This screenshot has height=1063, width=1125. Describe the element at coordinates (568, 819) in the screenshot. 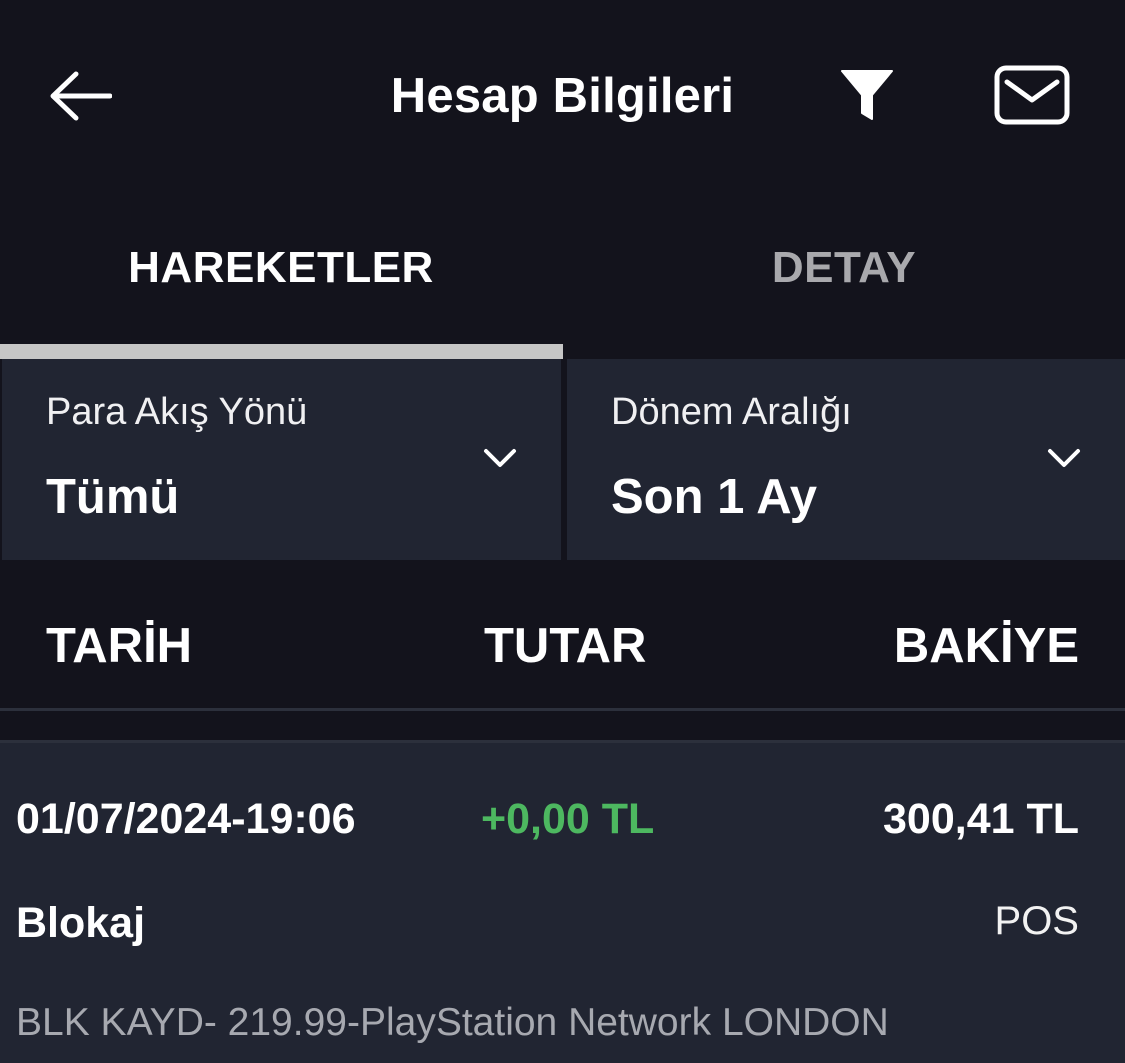

I see `transaction-amount: +0,00 TL` at that location.